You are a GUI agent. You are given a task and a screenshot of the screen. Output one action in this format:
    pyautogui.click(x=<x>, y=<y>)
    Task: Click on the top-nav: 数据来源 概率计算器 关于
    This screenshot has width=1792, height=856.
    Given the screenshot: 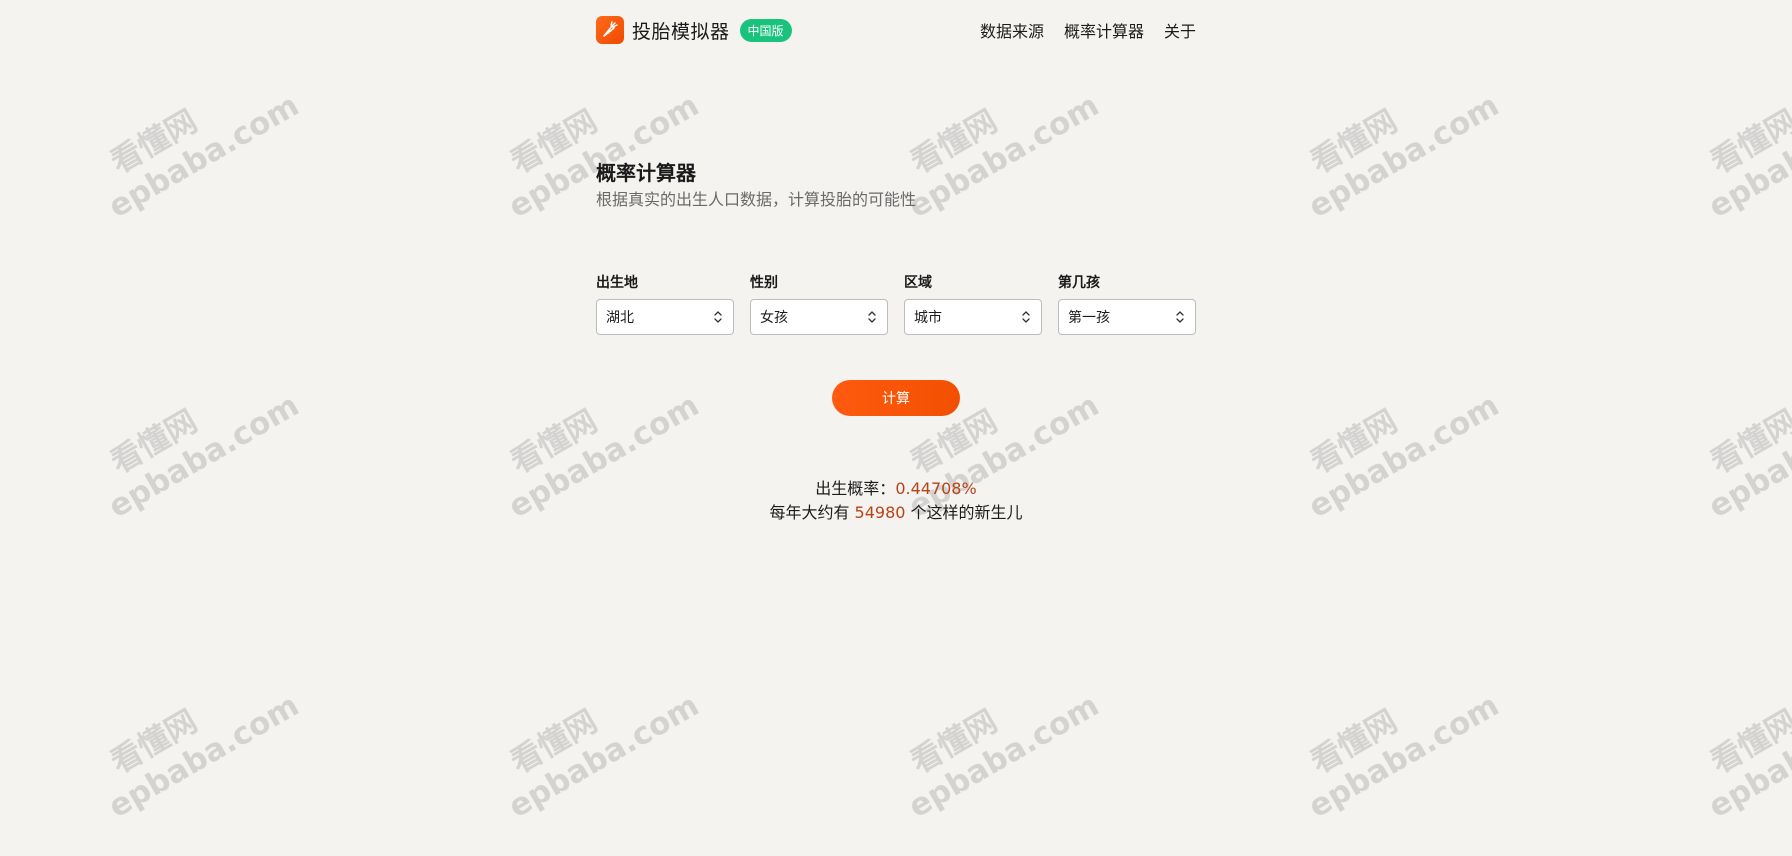 What is the action you would take?
    pyautogui.click(x=1088, y=30)
    